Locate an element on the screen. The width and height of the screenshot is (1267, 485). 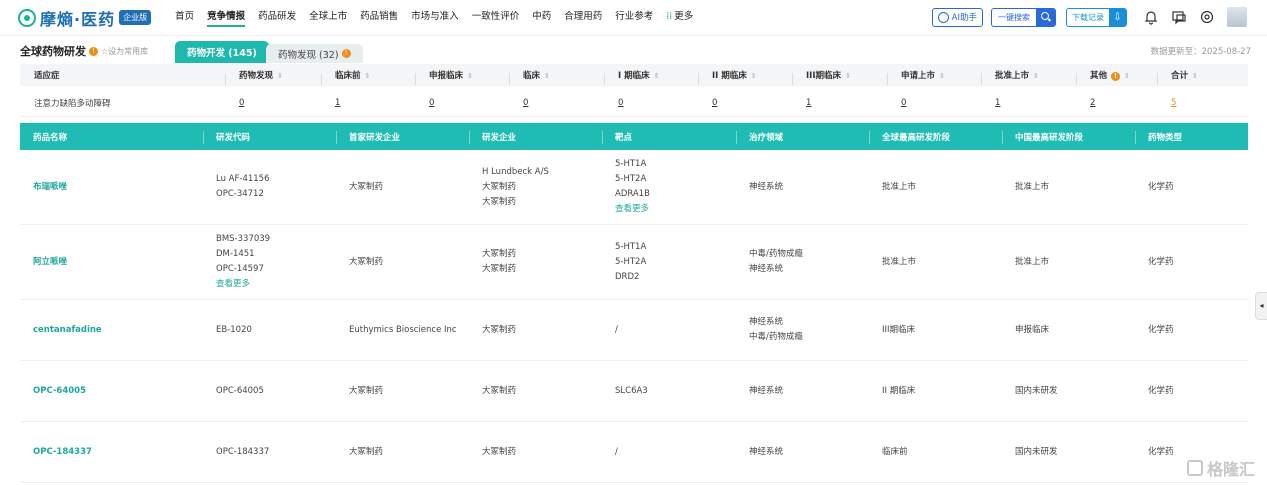
indication-name: 注意力缺陷多动障碍 is located at coordinates (72, 103).